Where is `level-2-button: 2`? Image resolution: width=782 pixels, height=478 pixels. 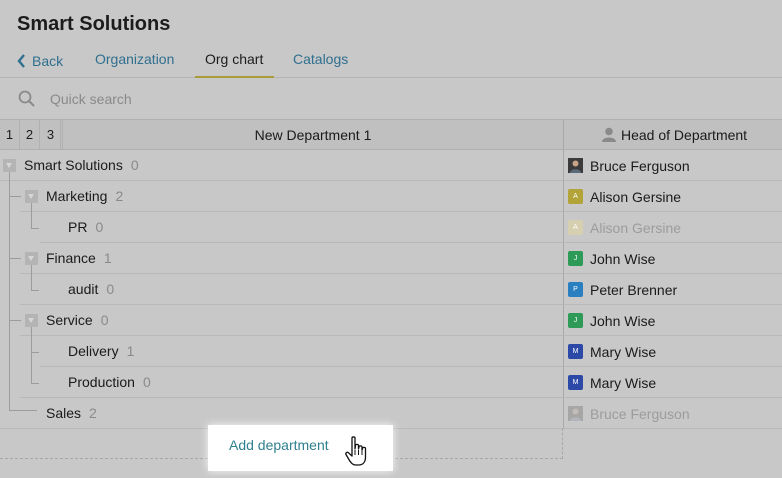
level-2-button: 2 is located at coordinates (30, 135).